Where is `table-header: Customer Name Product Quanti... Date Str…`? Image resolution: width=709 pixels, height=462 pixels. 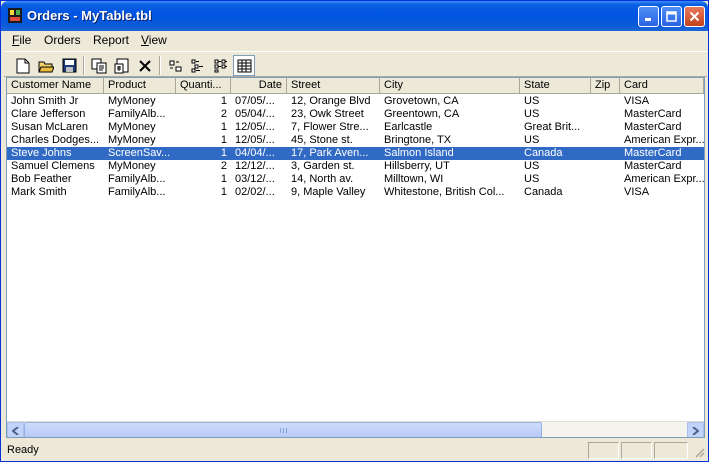 table-header: Customer Name Product Quanti... Date Str… is located at coordinates (355, 86).